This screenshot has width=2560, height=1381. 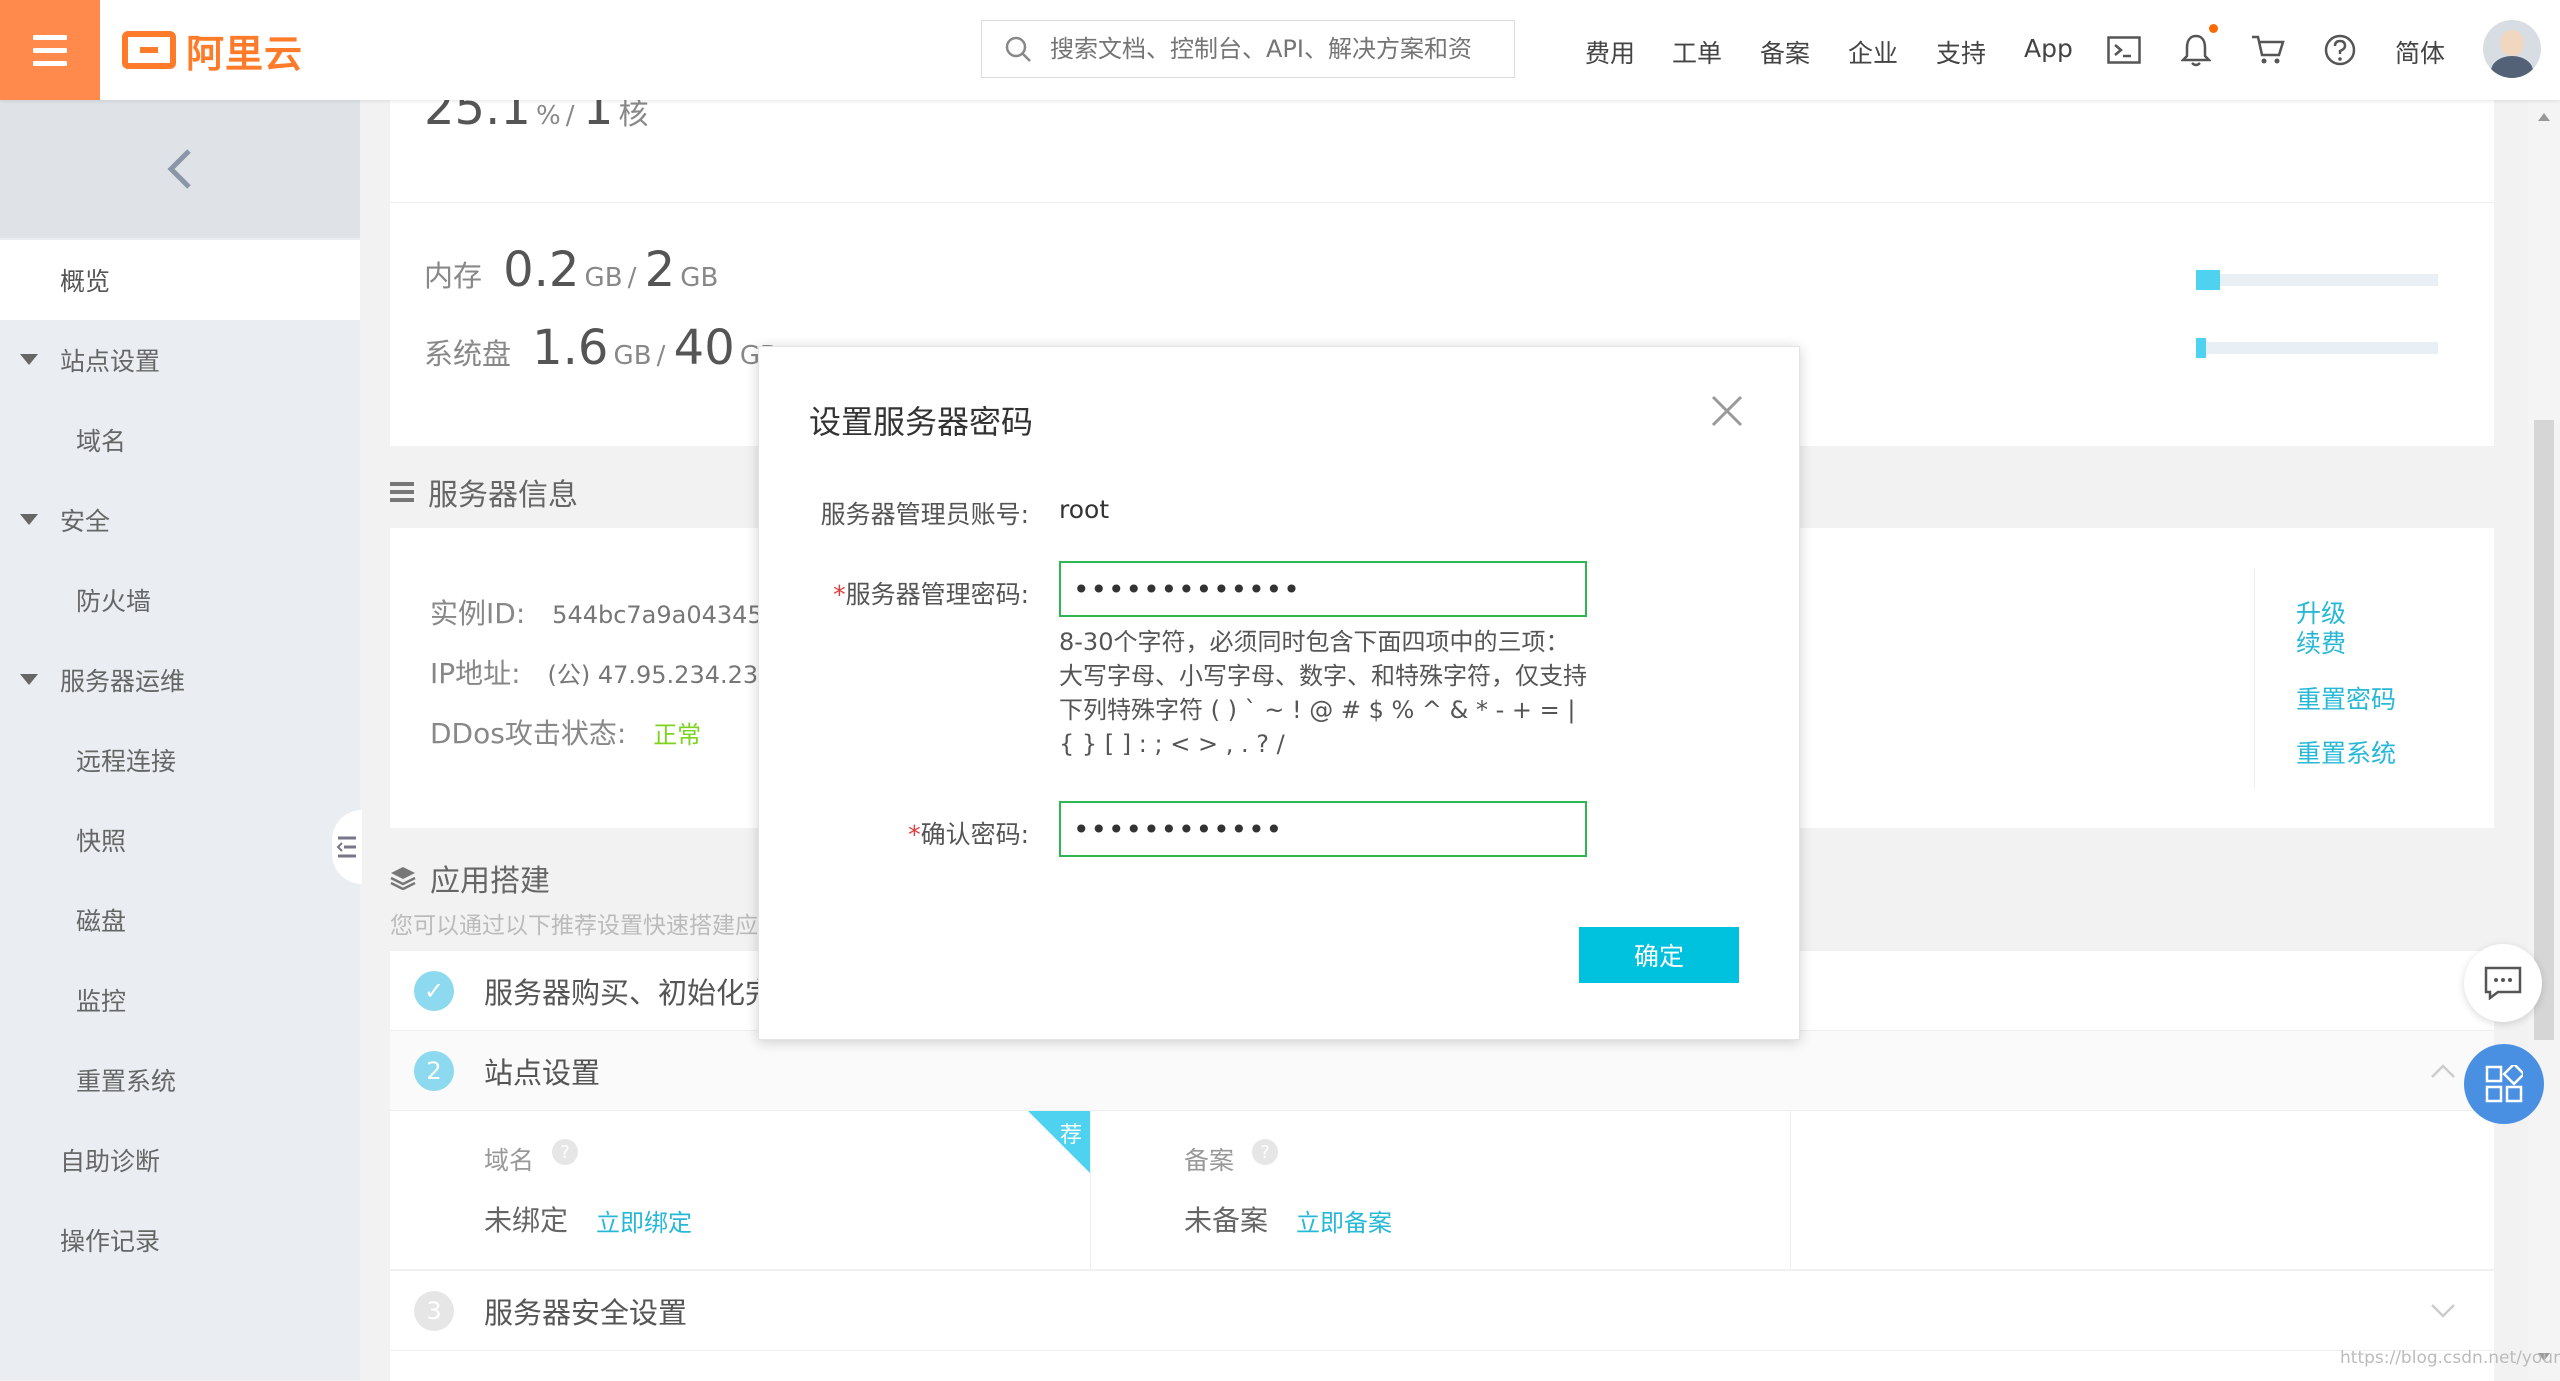 What do you see at coordinates (180, 600) in the screenshot?
I see `sidebar-item-firewall: 防火墙` at bounding box center [180, 600].